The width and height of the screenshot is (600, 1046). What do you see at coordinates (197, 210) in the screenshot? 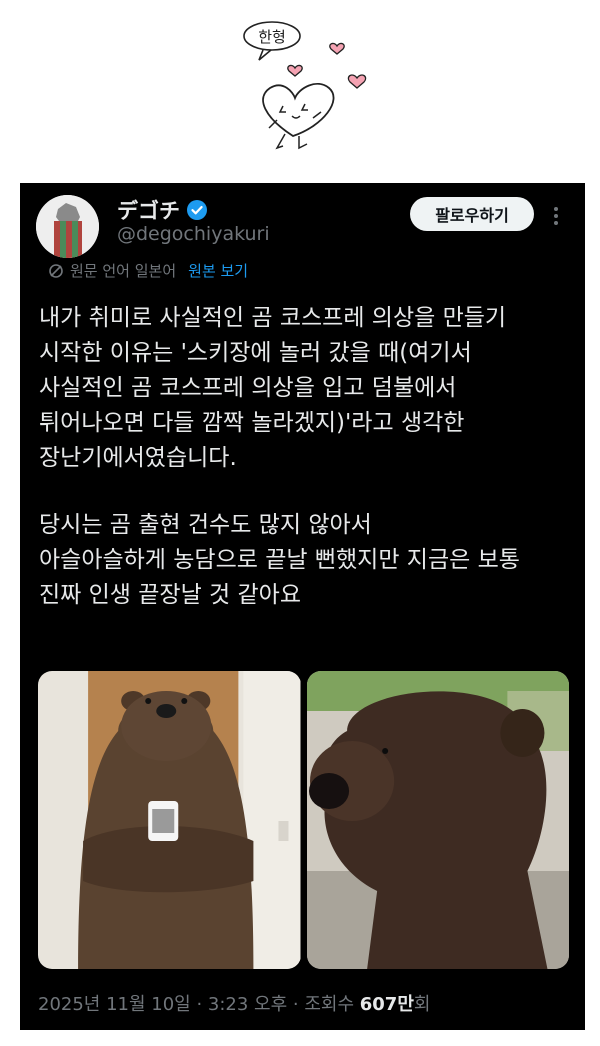
I see `verified-badge-icon` at bounding box center [197, 210].